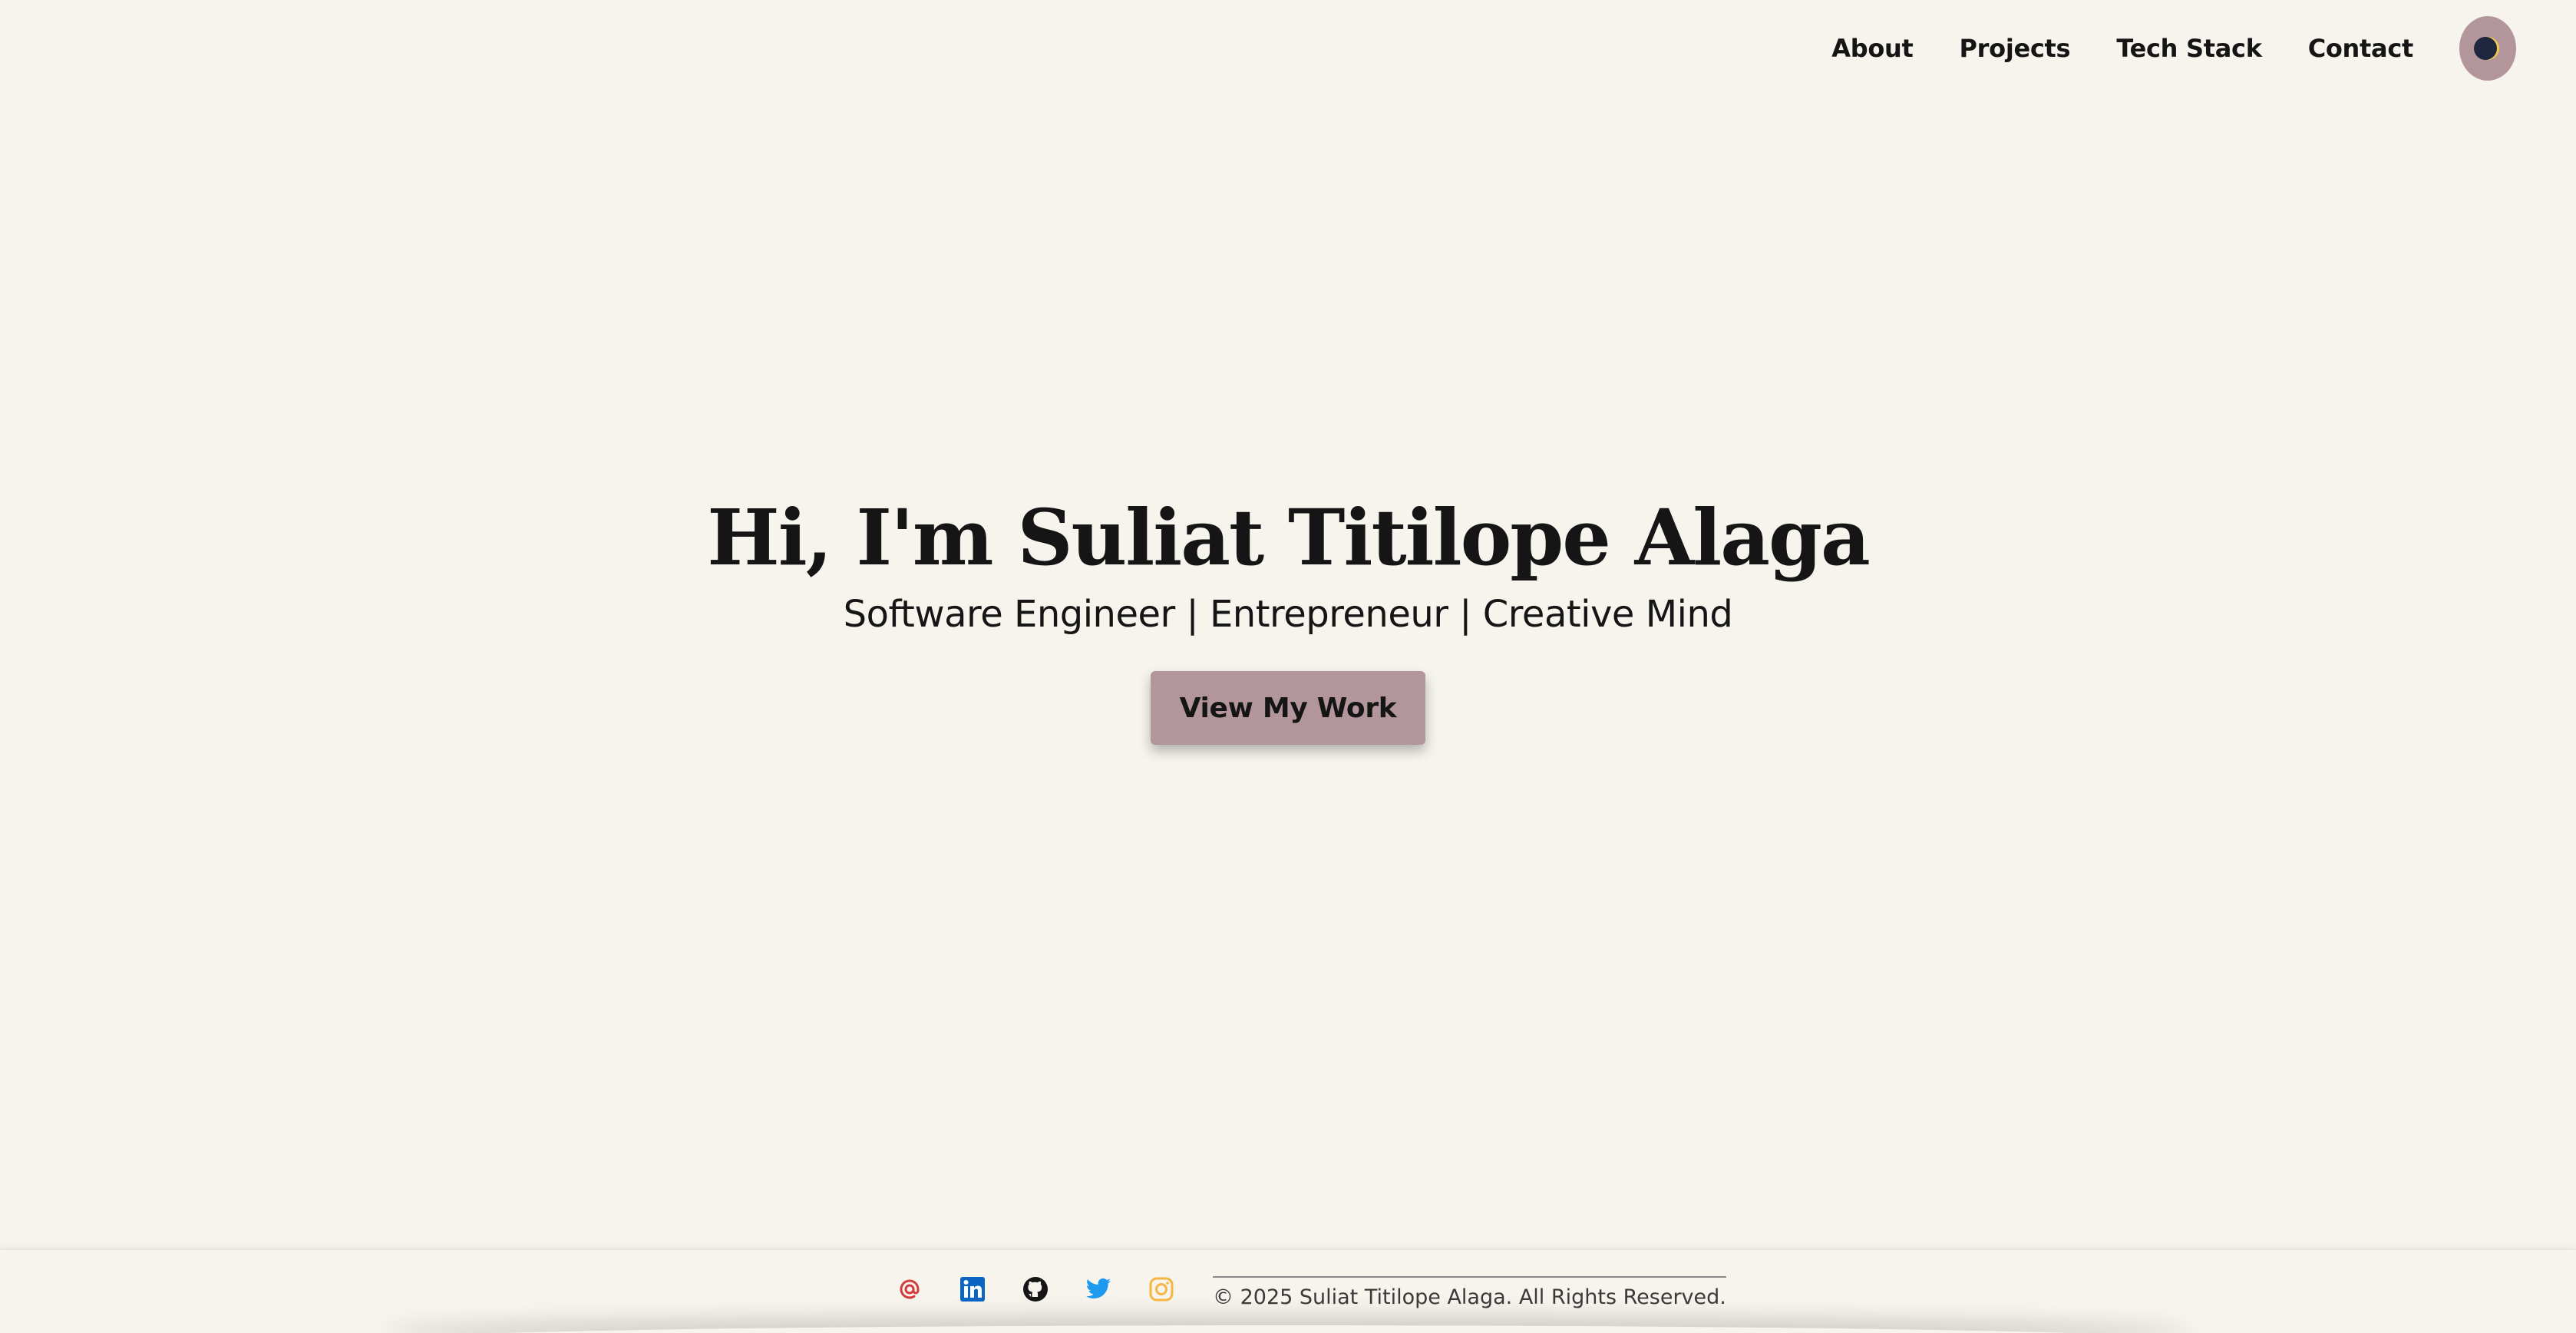 The height and width of the screenshot is (1333, 2576). What do you see at coordinates (1098, 1289) in the screenshot?
I see `twitter-icon` at bounding box center [1098, 1289].